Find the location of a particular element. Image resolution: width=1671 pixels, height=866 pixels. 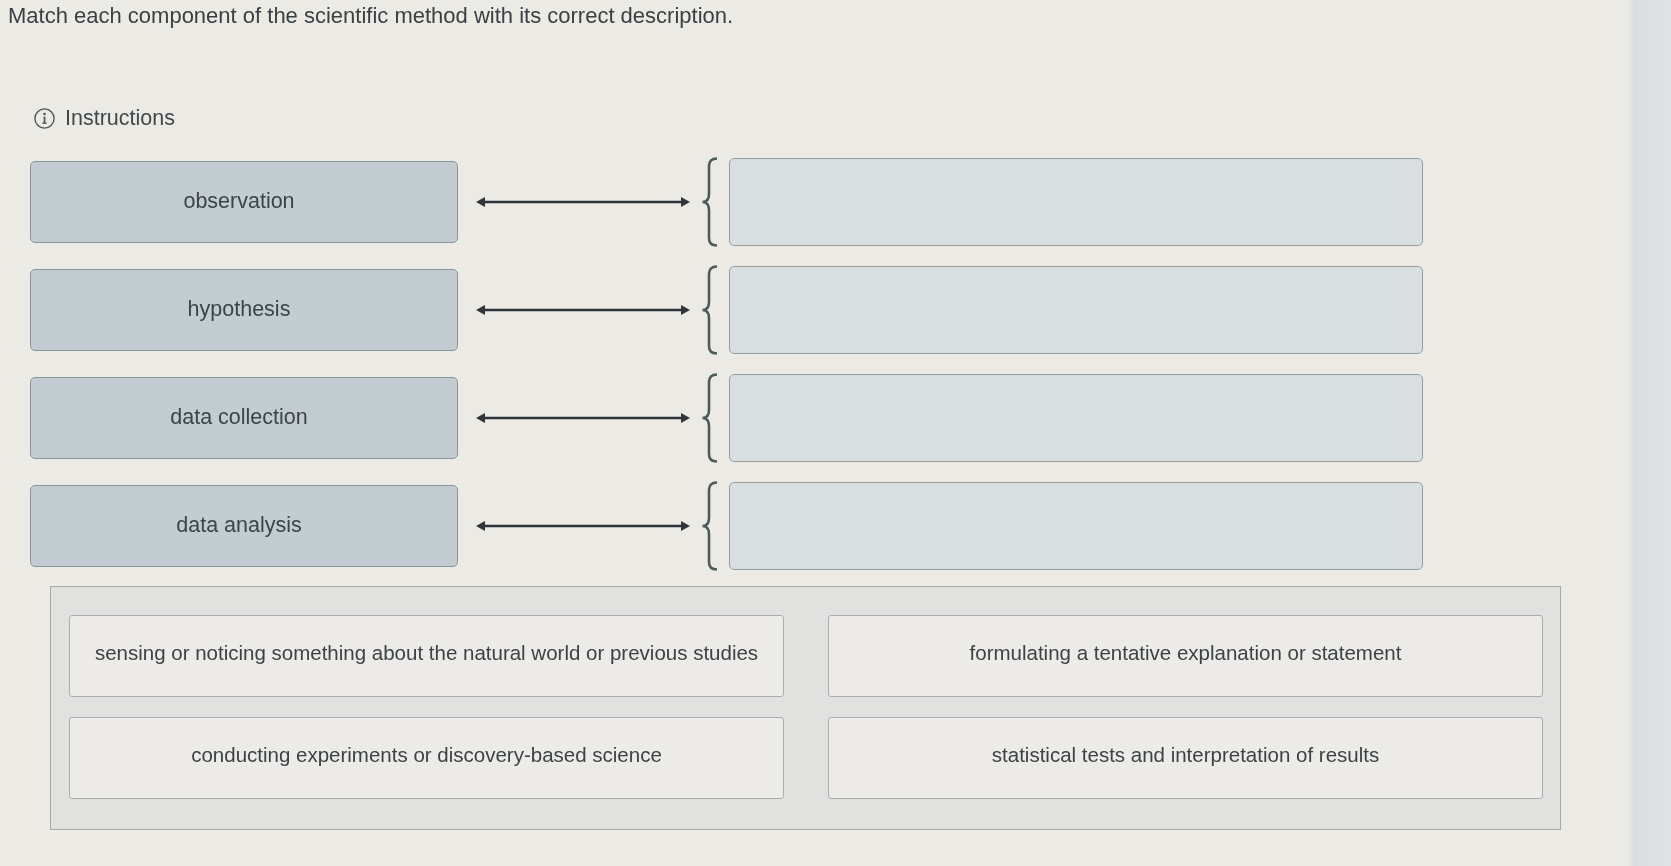

answer-card: statistical tests and interpretation of results is located at coordinates (1185, 757).